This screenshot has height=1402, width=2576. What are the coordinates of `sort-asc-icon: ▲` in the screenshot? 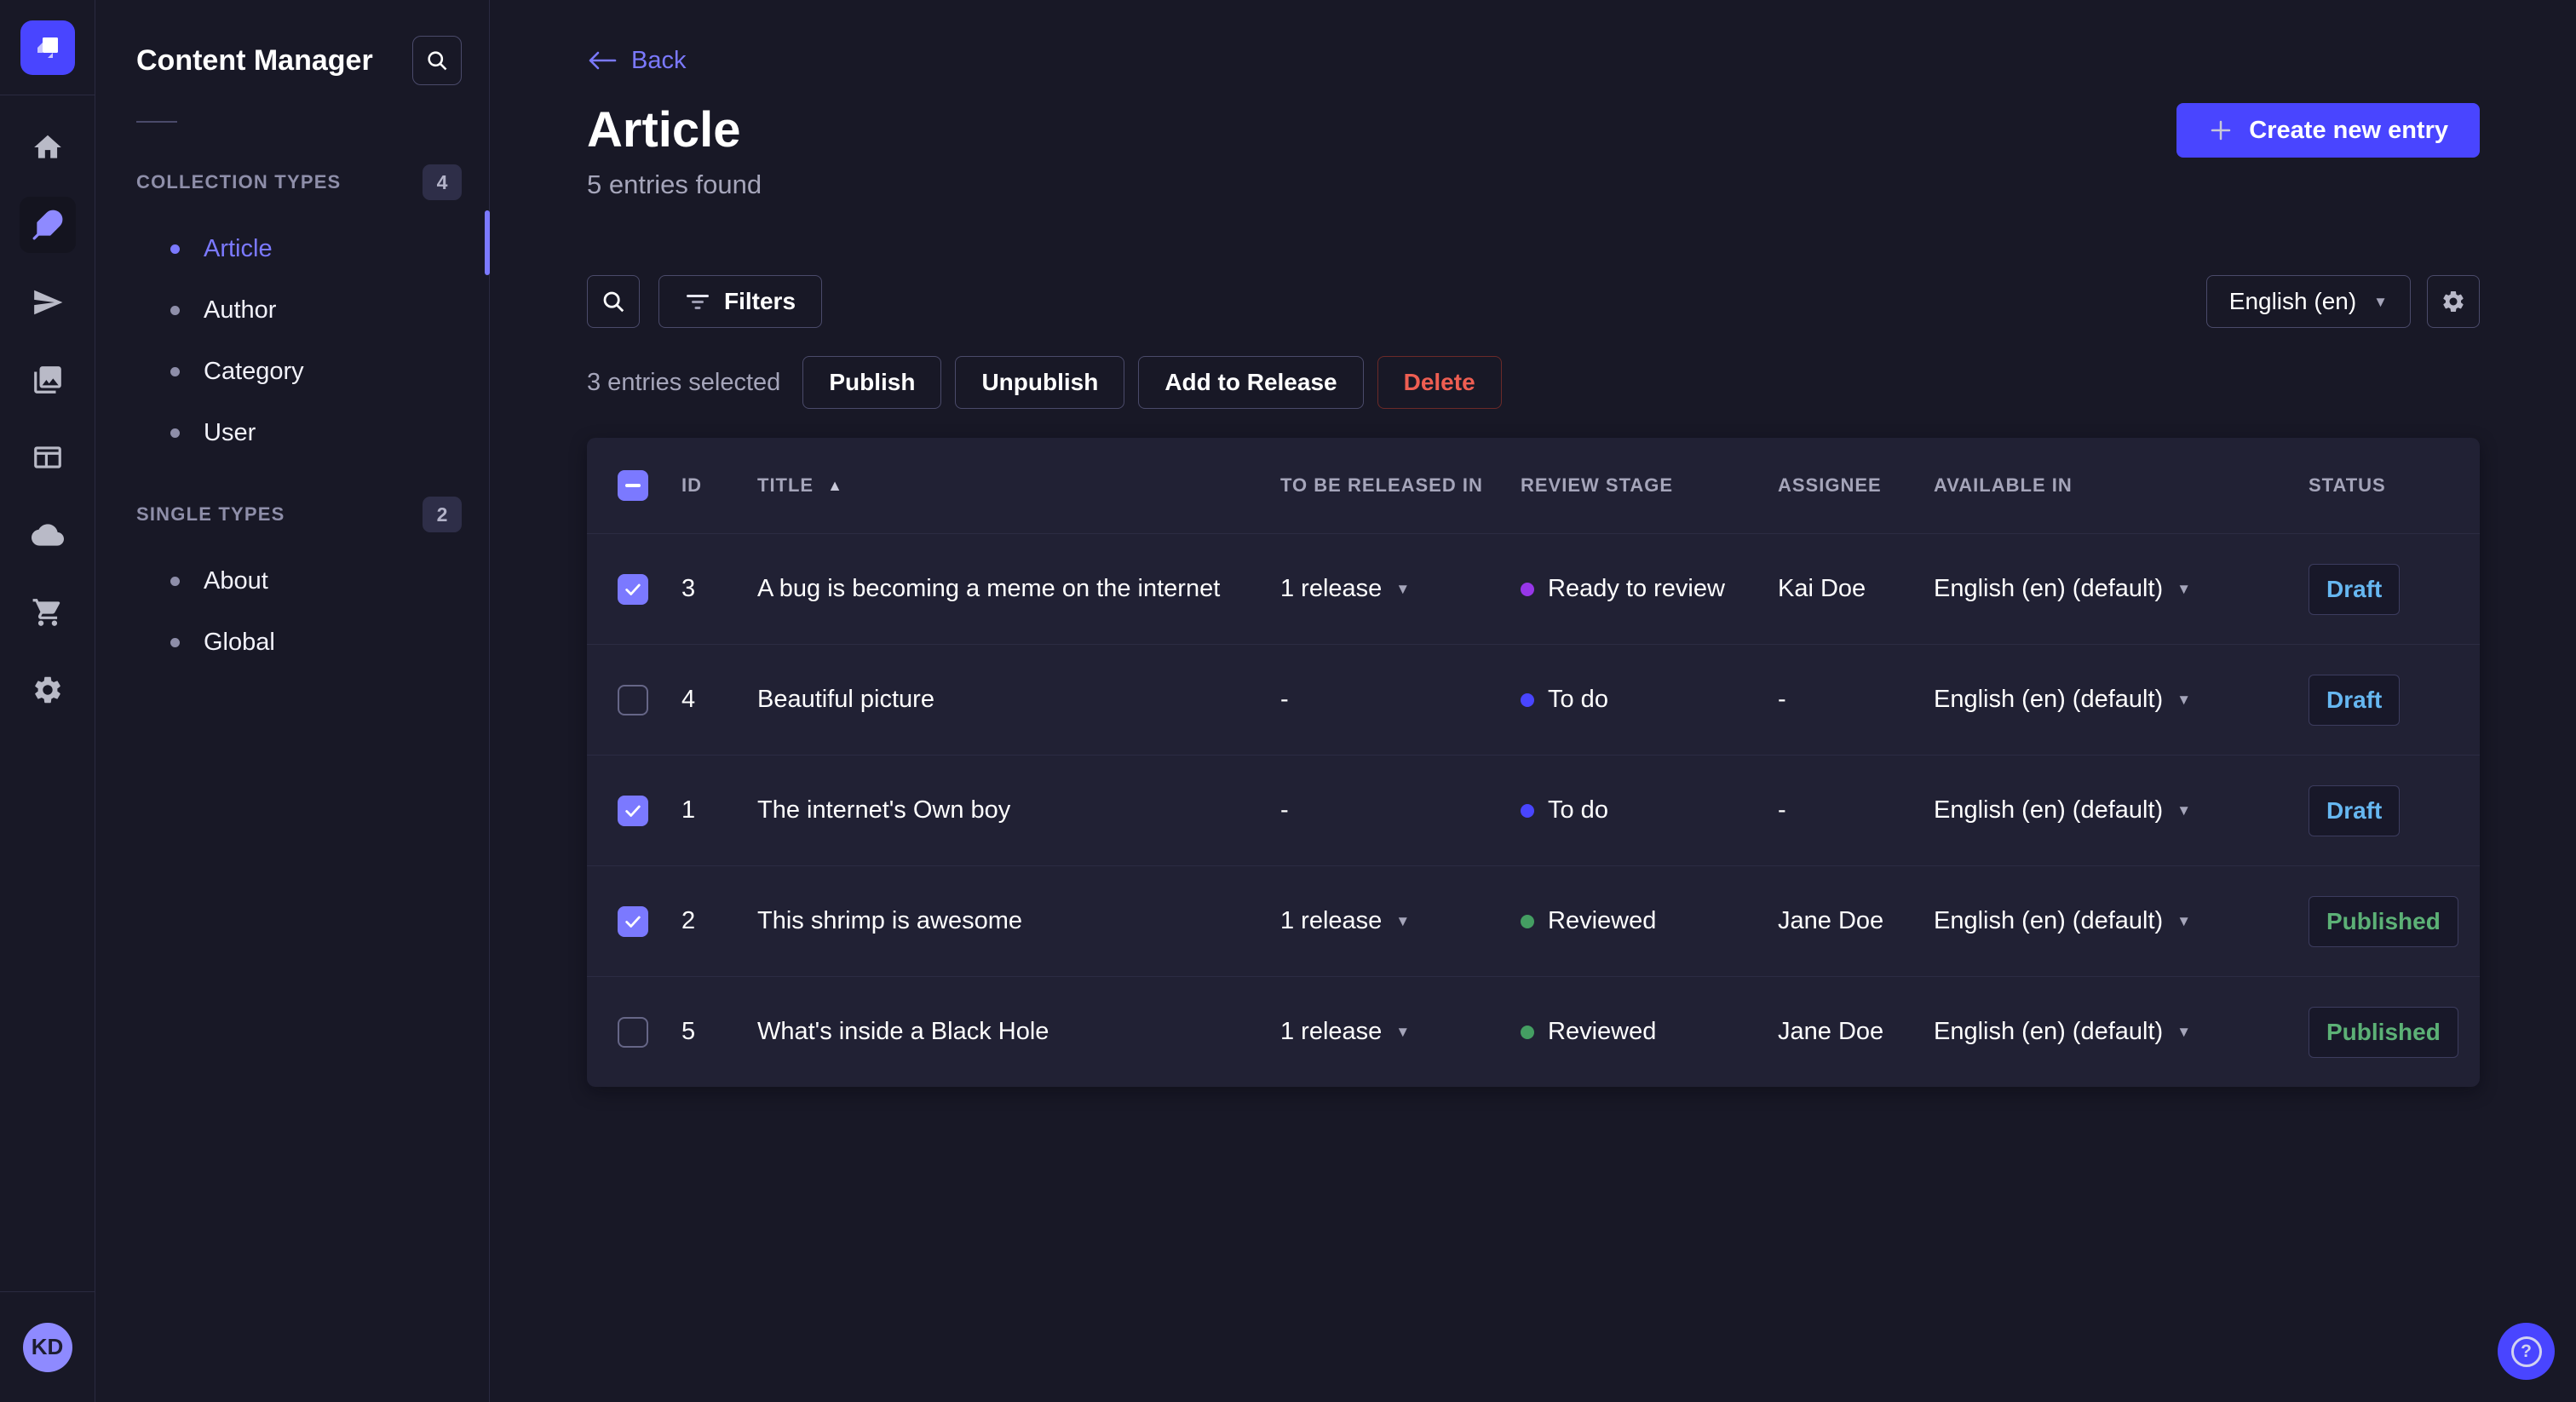 It's located at (835, 485).